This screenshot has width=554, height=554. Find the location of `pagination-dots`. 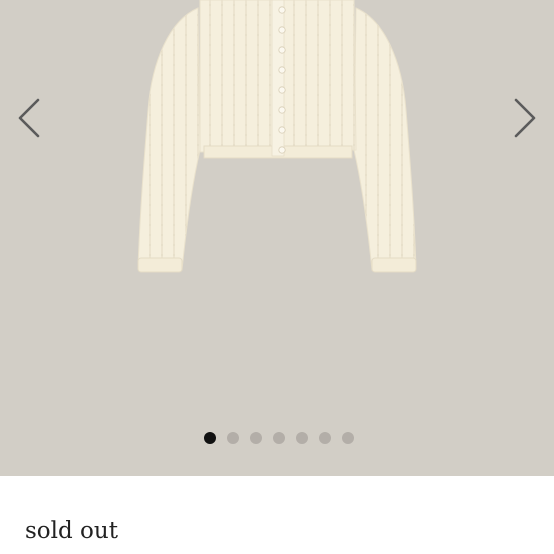

pagination-dots is located at coordinates (277, 438).